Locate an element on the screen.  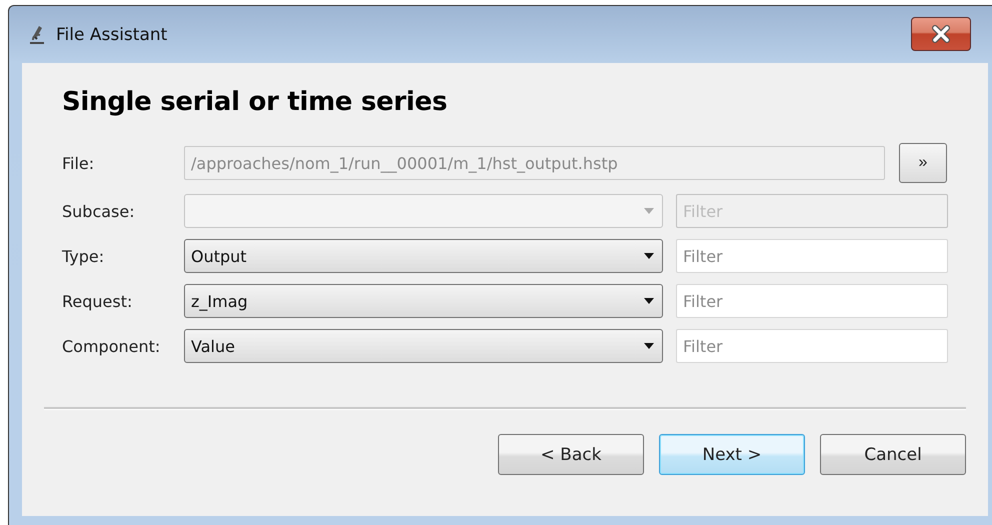
close-button is located at coordinates (941, 33).